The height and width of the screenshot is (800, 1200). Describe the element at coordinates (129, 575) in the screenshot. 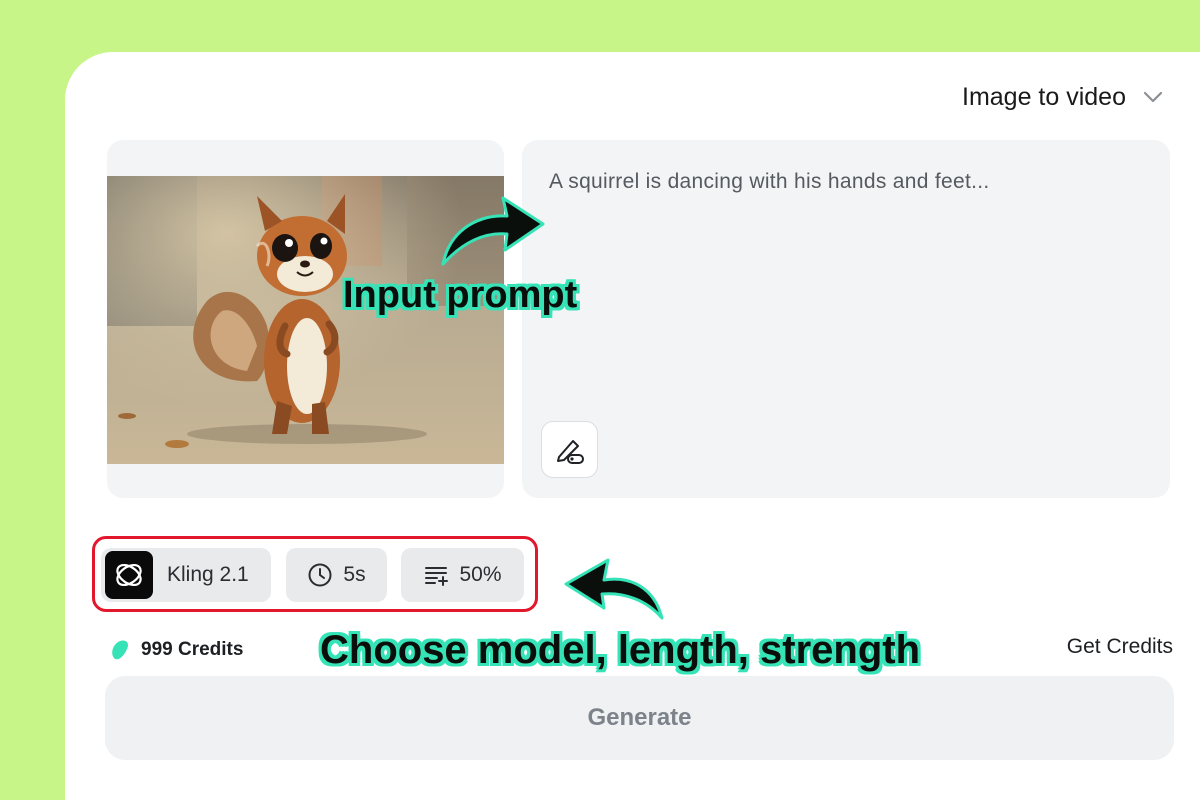

I see `kling-logo-icon` at that location.